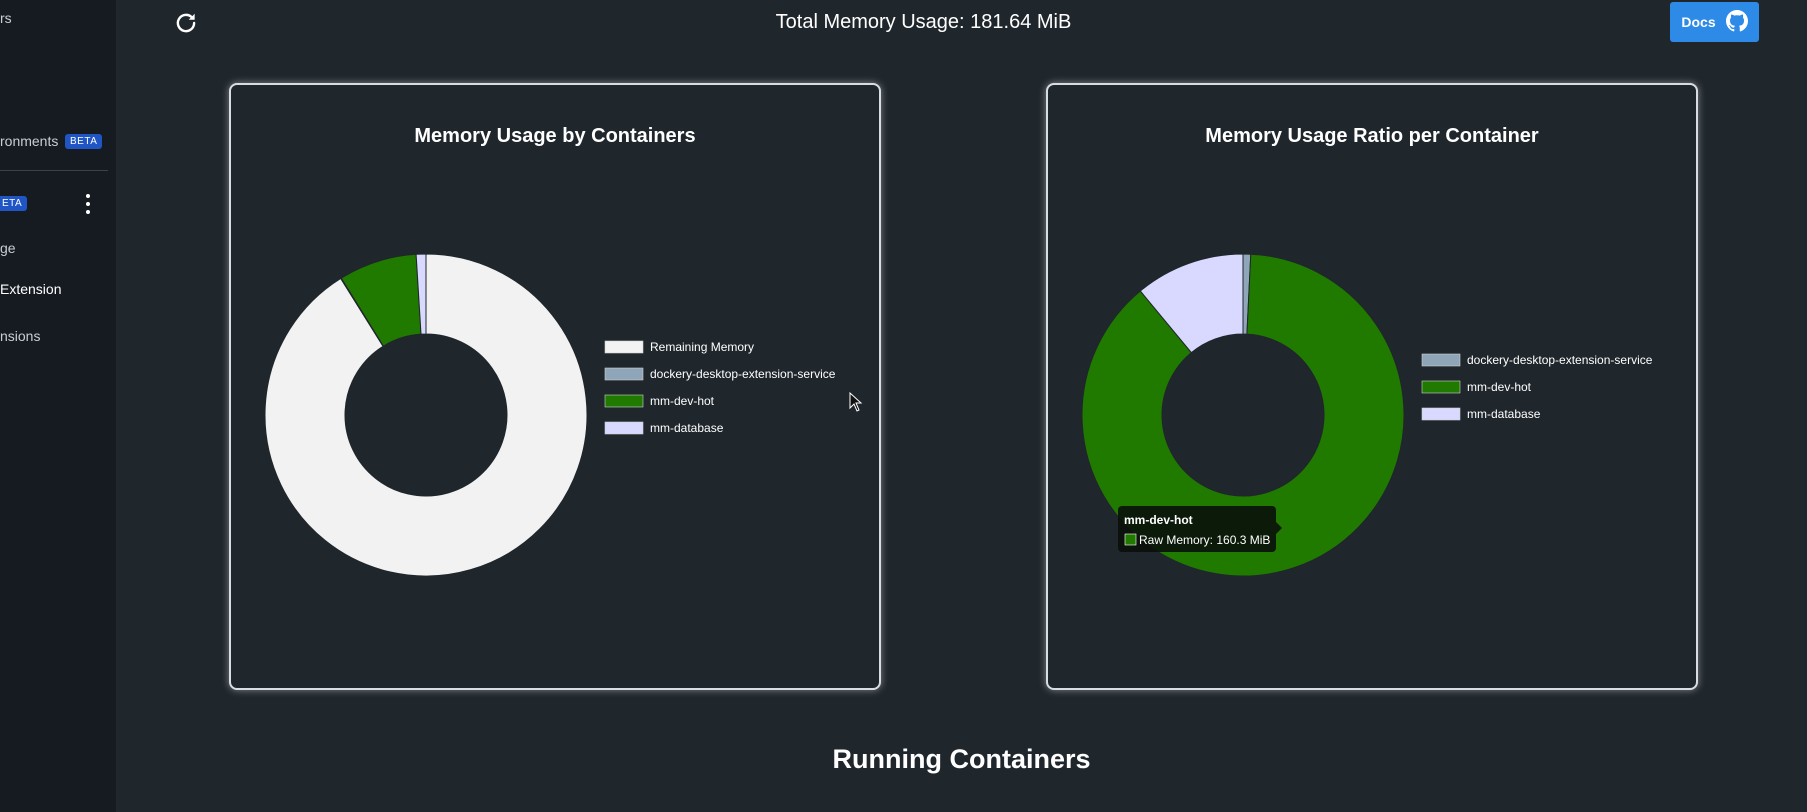 This screenshot has height=812, width=1807. Describe the element at coordinates (88, 204) in the screenshot. I see `more-options-icon` at that location.